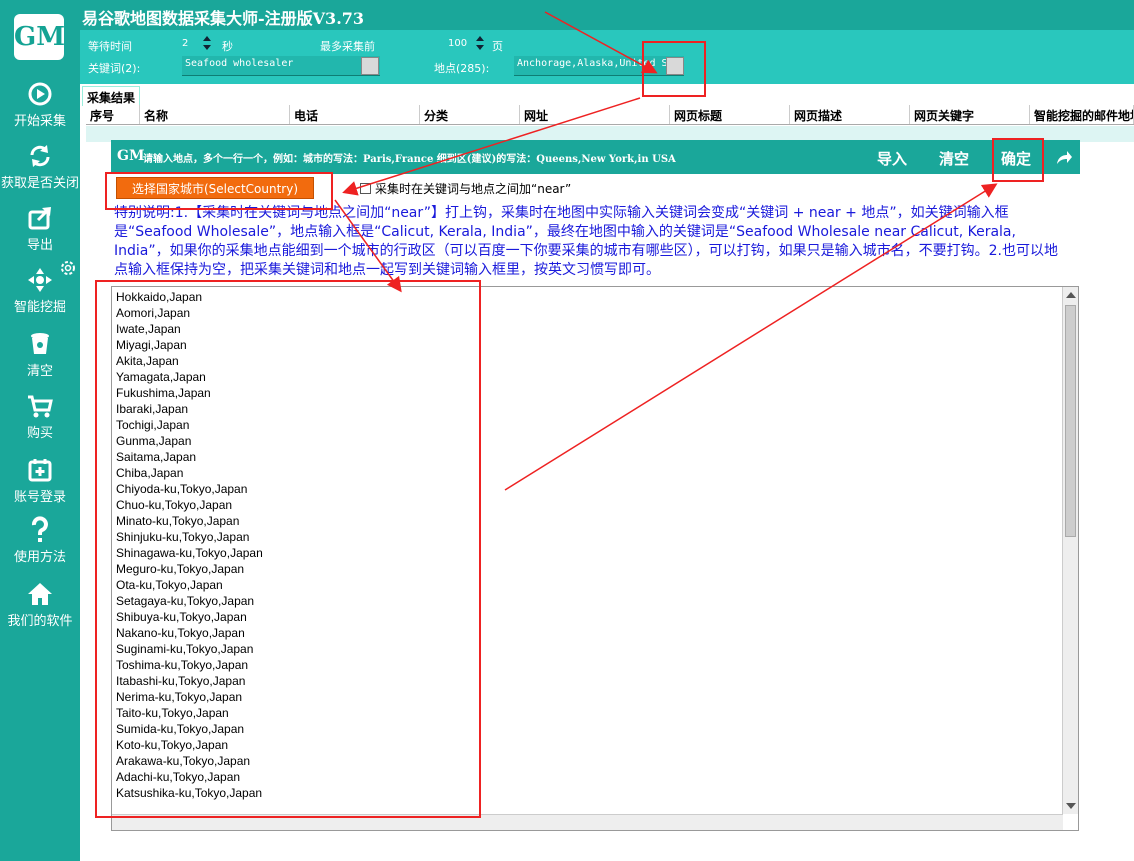  Describe the element at coordinates (227, 46) in the screenshot. I see `wait-unit: 秒` at that location.